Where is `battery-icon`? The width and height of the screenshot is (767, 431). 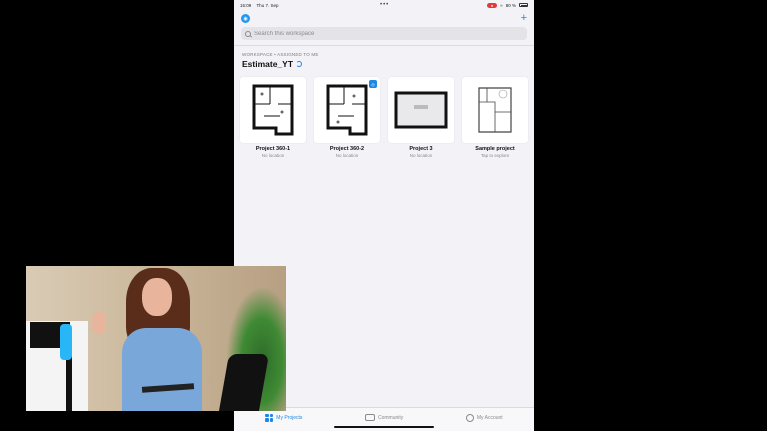 battery-icon is located at coordinates (523, 5).